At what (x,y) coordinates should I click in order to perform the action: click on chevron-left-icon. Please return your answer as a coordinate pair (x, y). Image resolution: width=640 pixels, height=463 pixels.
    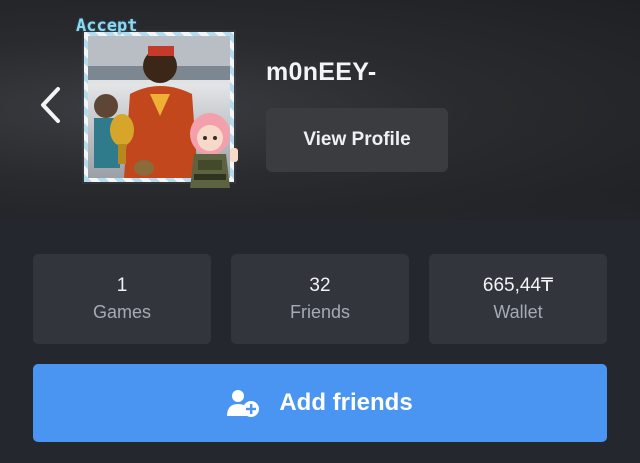
    Looking at the image, I should click on (50, 107).